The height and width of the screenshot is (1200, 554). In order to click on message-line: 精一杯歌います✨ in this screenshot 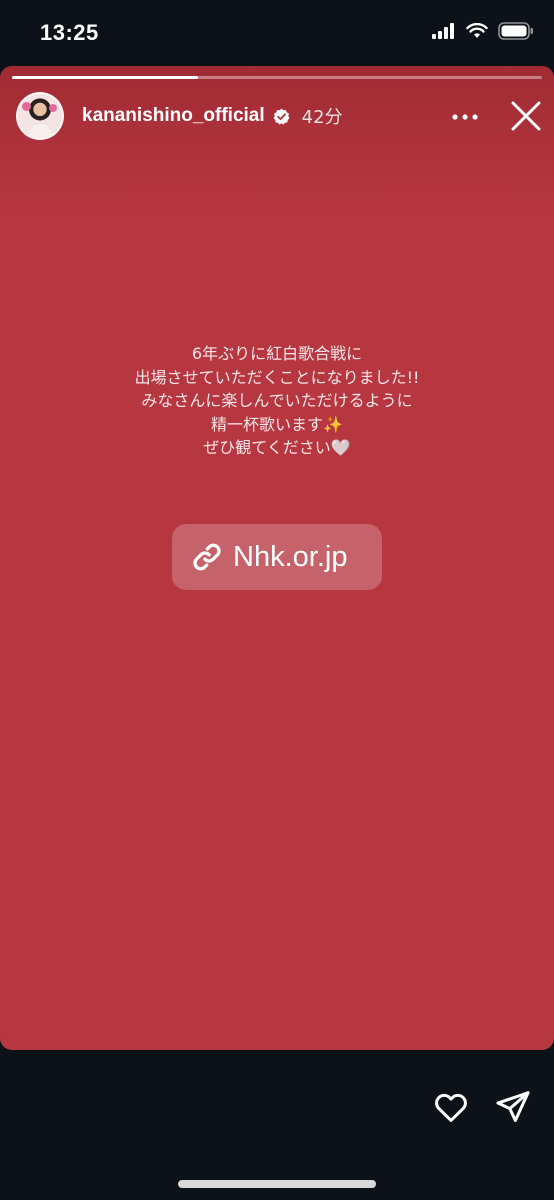, I will do `click(277, 424)`.